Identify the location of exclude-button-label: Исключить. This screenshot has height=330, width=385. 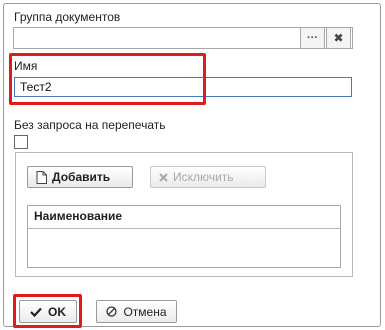
(203, 177).